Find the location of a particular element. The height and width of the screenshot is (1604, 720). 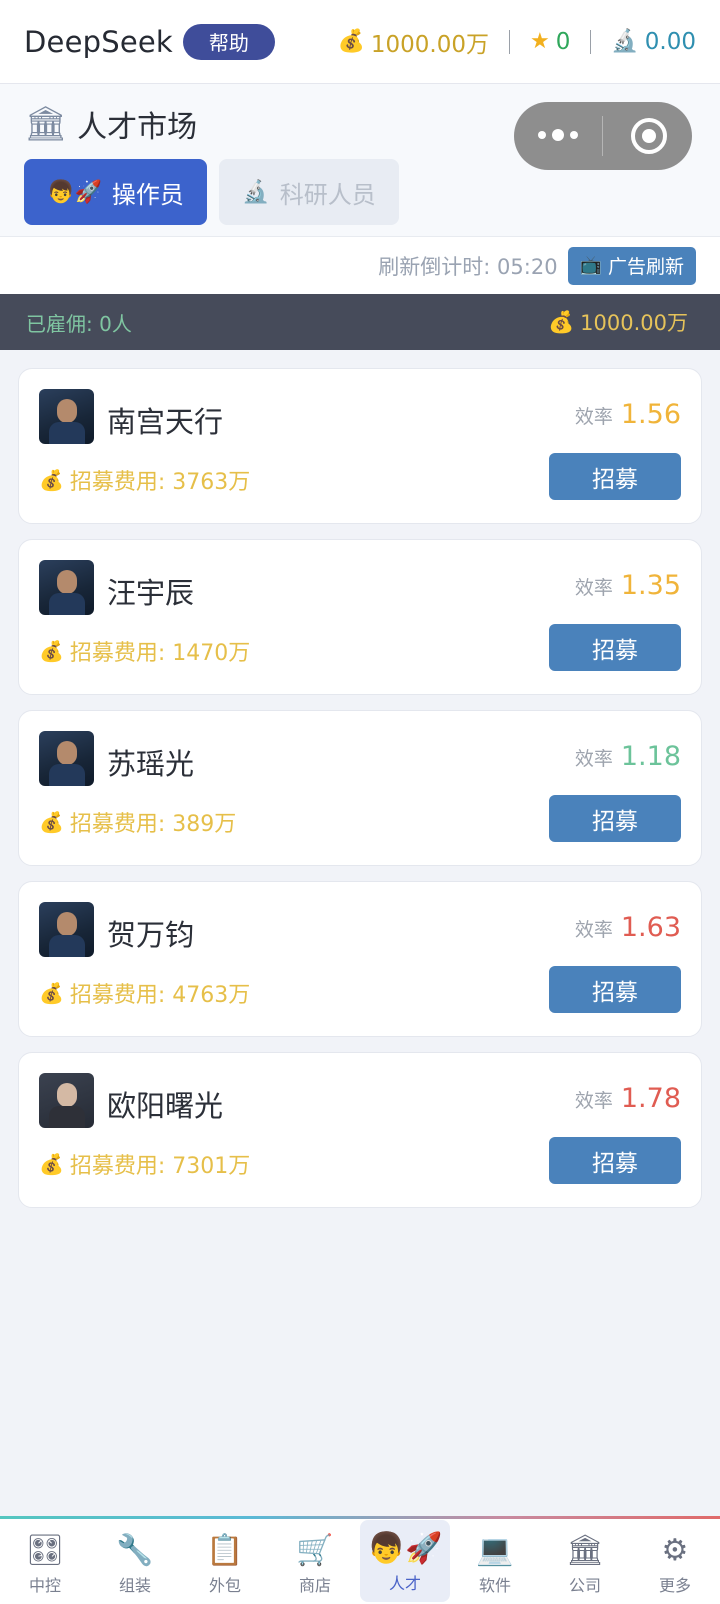

nav-item-talent: 👦🚀 人才 is located at coordinates (405, 1561).